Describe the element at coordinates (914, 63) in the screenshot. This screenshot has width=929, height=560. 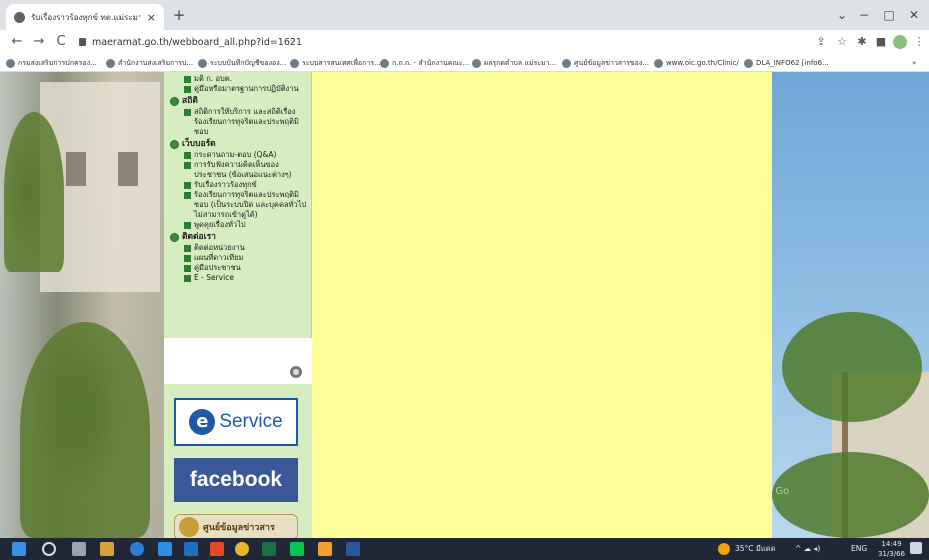
I see `bookmarks-more-button: »` at that location.